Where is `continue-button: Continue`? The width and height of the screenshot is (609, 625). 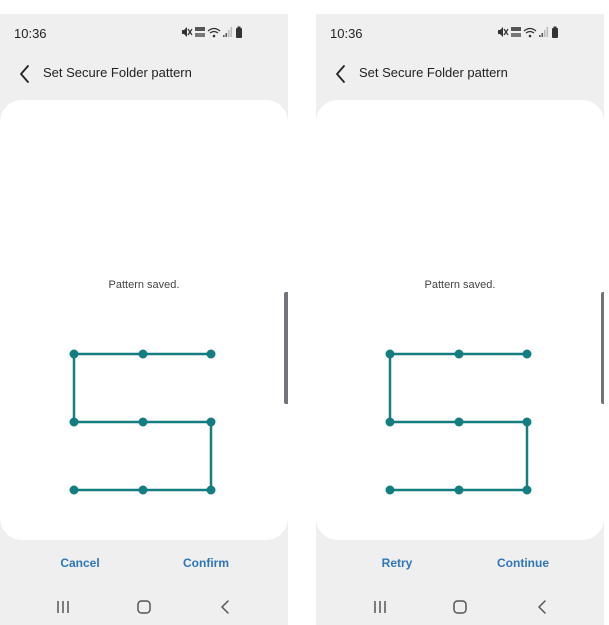 continue-button: Continue is located at coordinates (523, 563).